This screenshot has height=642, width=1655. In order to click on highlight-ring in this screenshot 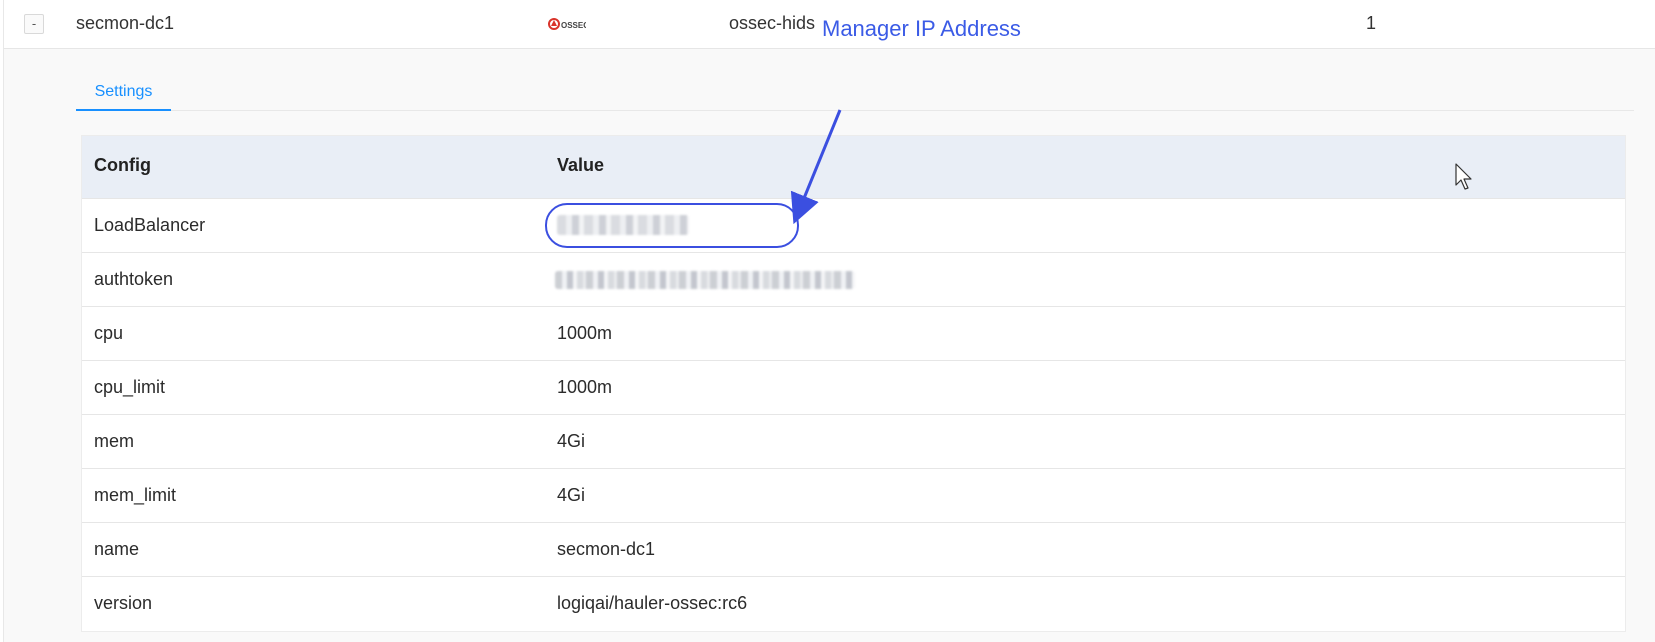, I will do `click(672, 225)`.